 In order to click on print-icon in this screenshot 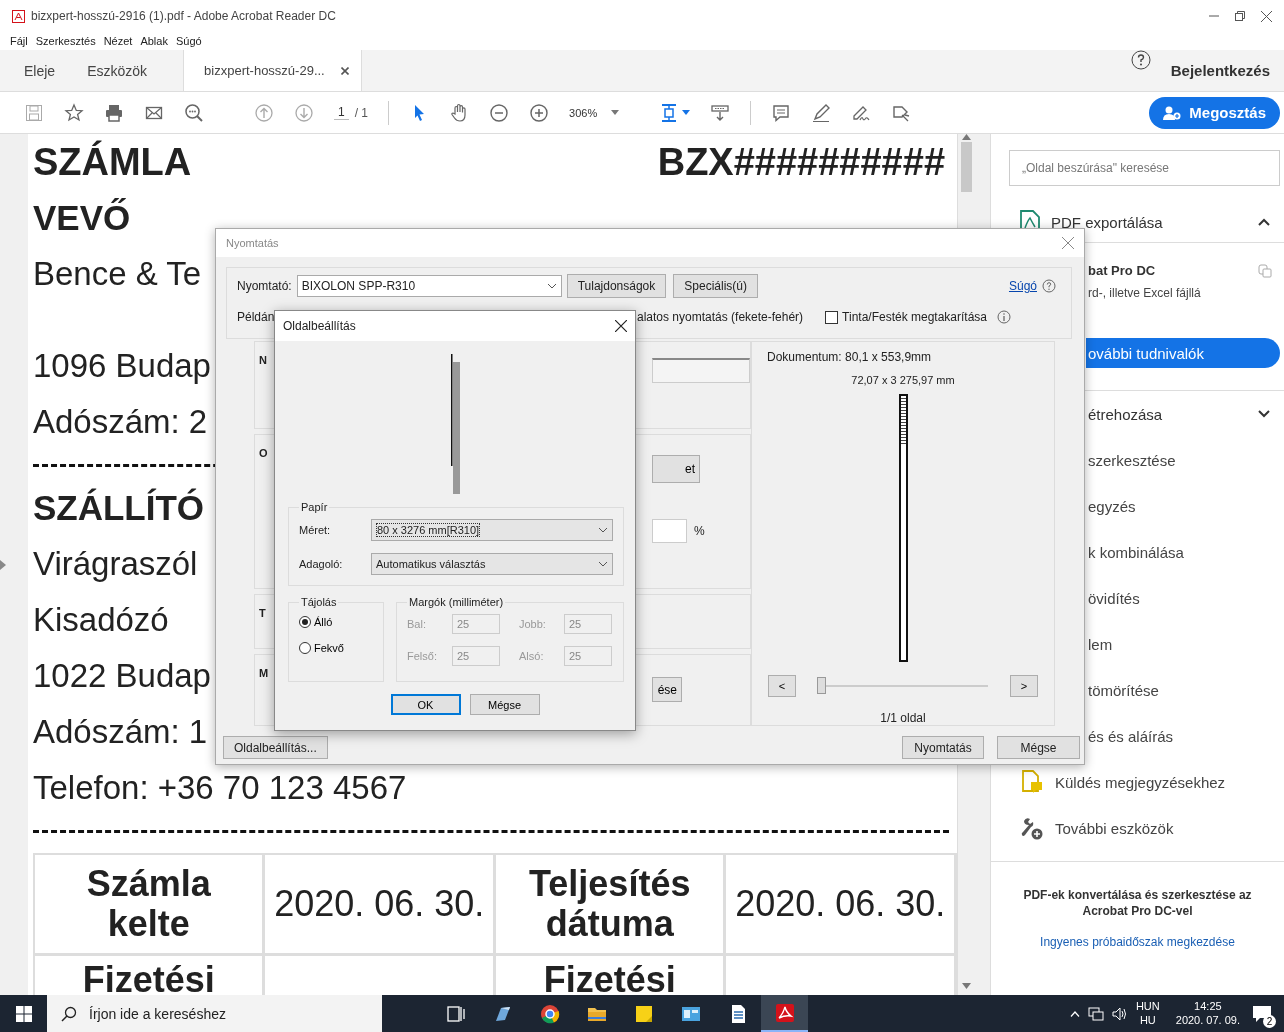, I will do `click(114, 112)`.